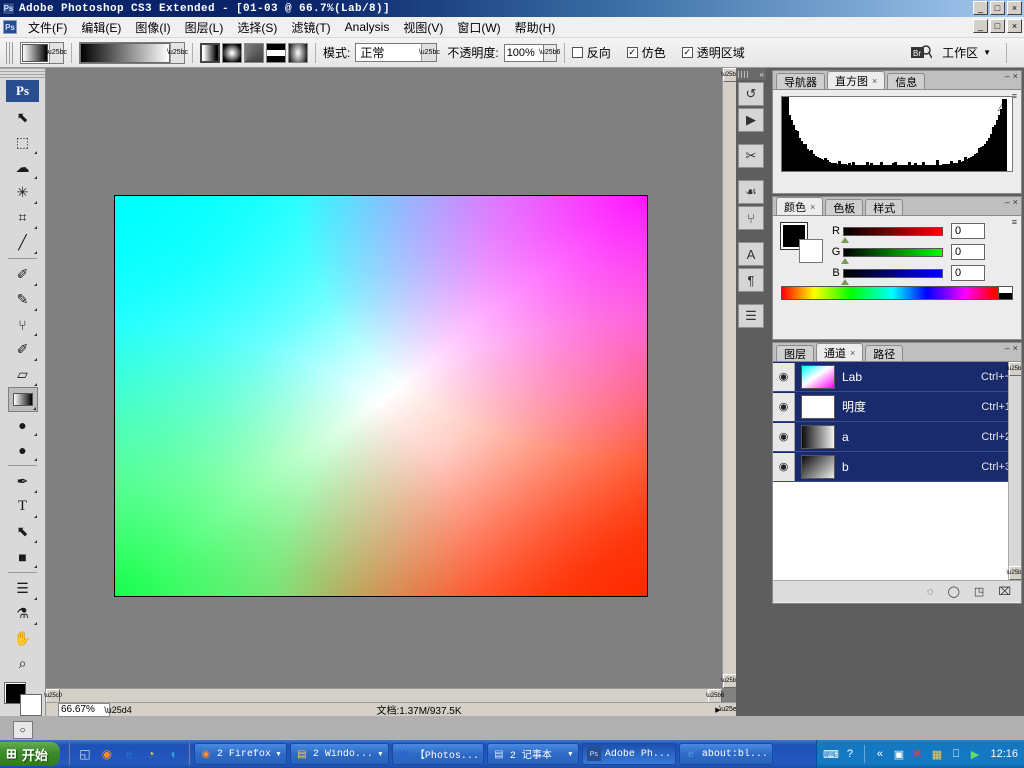 The height and width of the screenshot is (768, 1024). Describe the element at coordinates (974, 754) in the screenshot. I see `volume-icon: ▶` at that location.